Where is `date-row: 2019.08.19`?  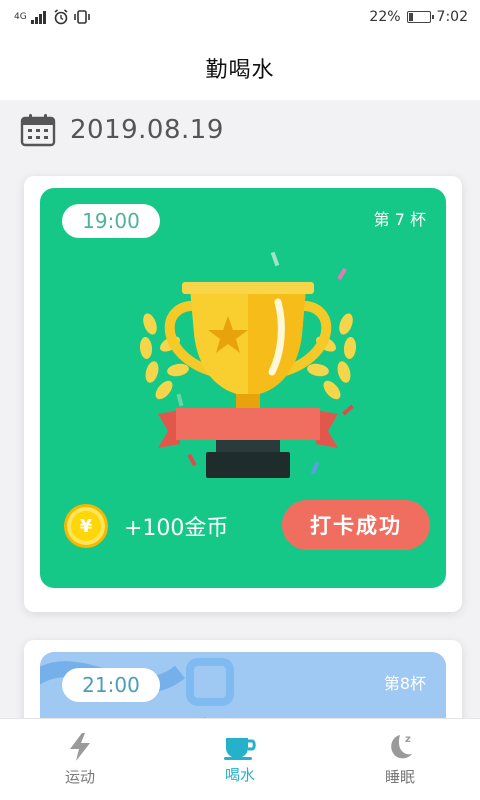
date-row: 2019.08.19 is located at coordinates (122, 130).